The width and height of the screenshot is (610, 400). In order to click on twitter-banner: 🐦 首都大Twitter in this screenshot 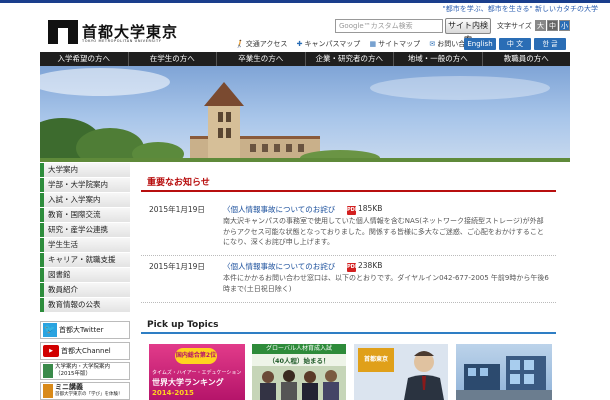, I will do `click(85, 330)`.